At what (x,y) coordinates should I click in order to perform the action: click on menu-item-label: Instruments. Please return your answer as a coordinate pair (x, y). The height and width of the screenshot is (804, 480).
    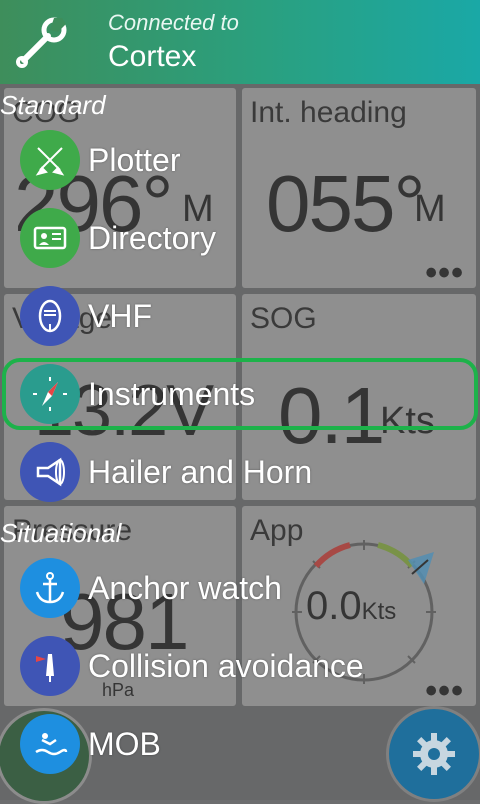
    Looking at the image, I should click on (172, 394).